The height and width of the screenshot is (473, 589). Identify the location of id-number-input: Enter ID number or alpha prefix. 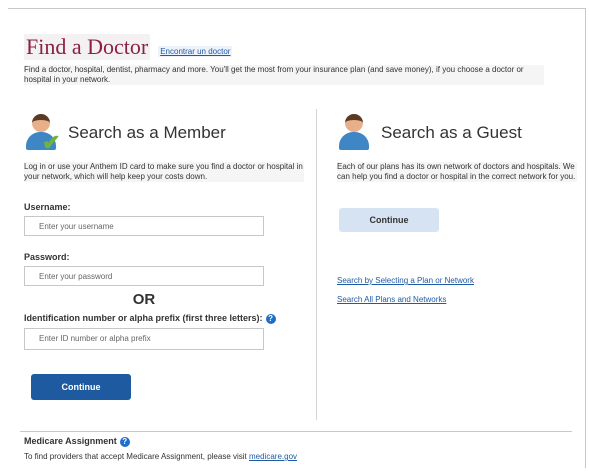
(144, 338).